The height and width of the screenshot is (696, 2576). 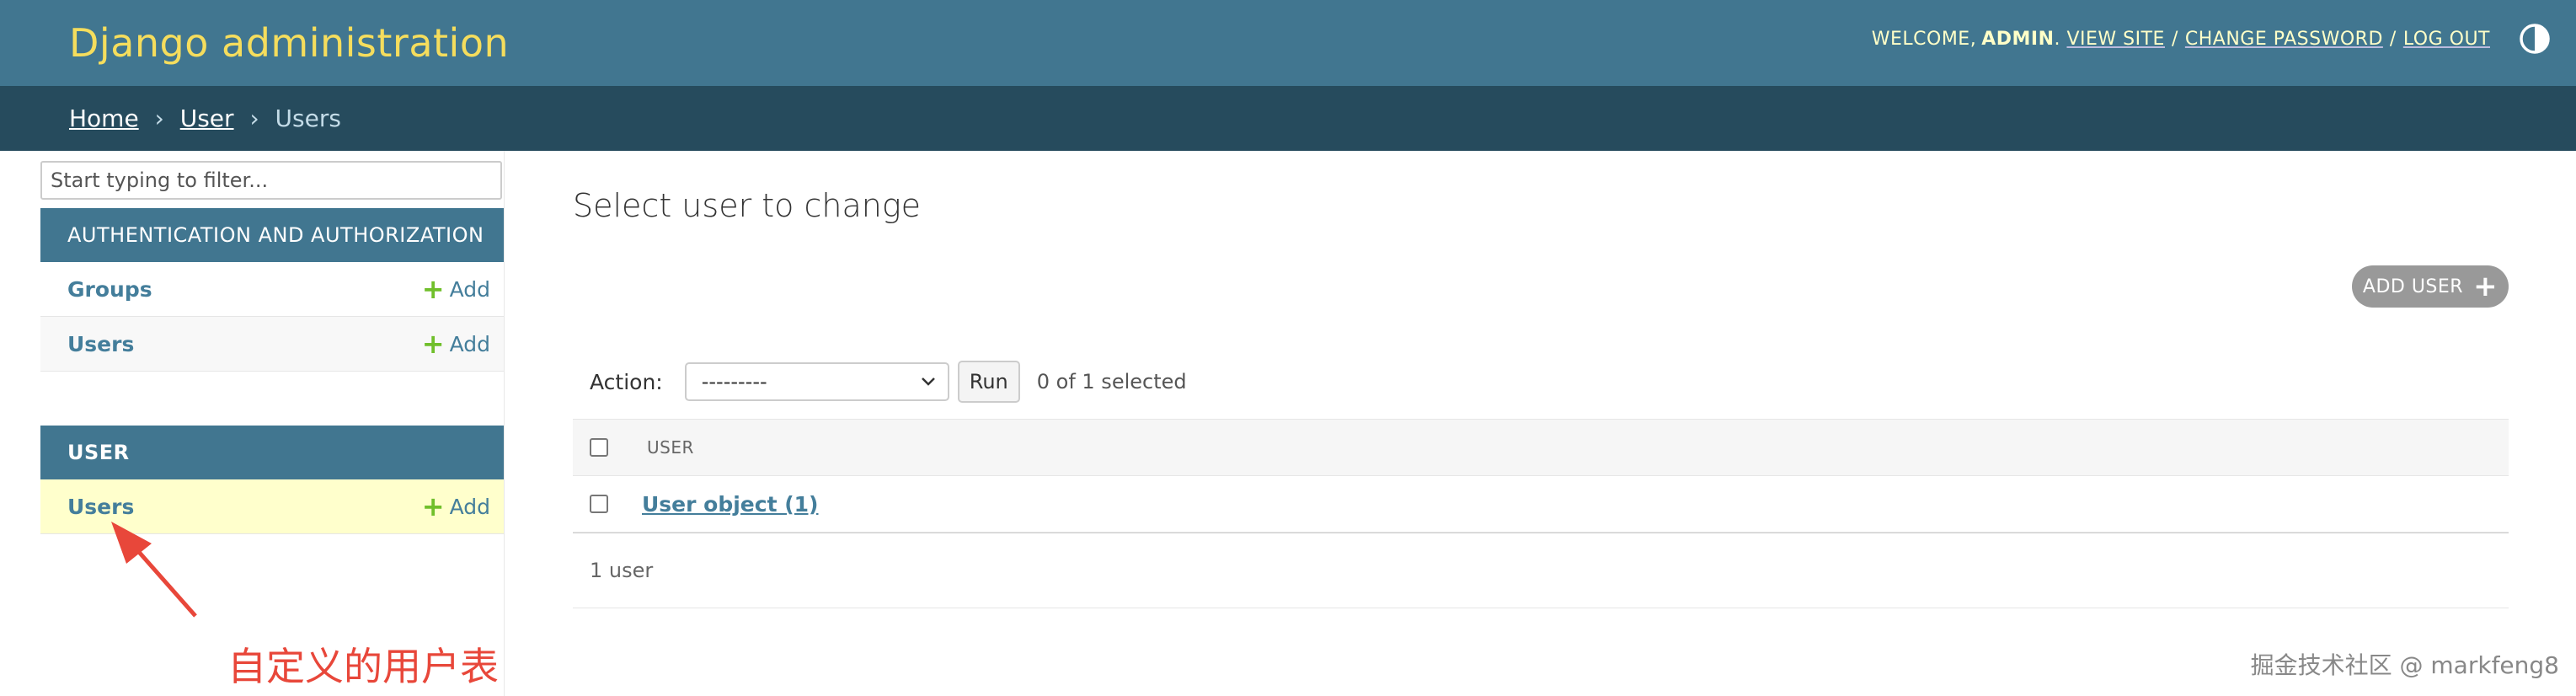 What do you see at coordinates (154, 570) in the screenshot?
I see `annotation-arrow-icon` at bounding box center [154, 570].